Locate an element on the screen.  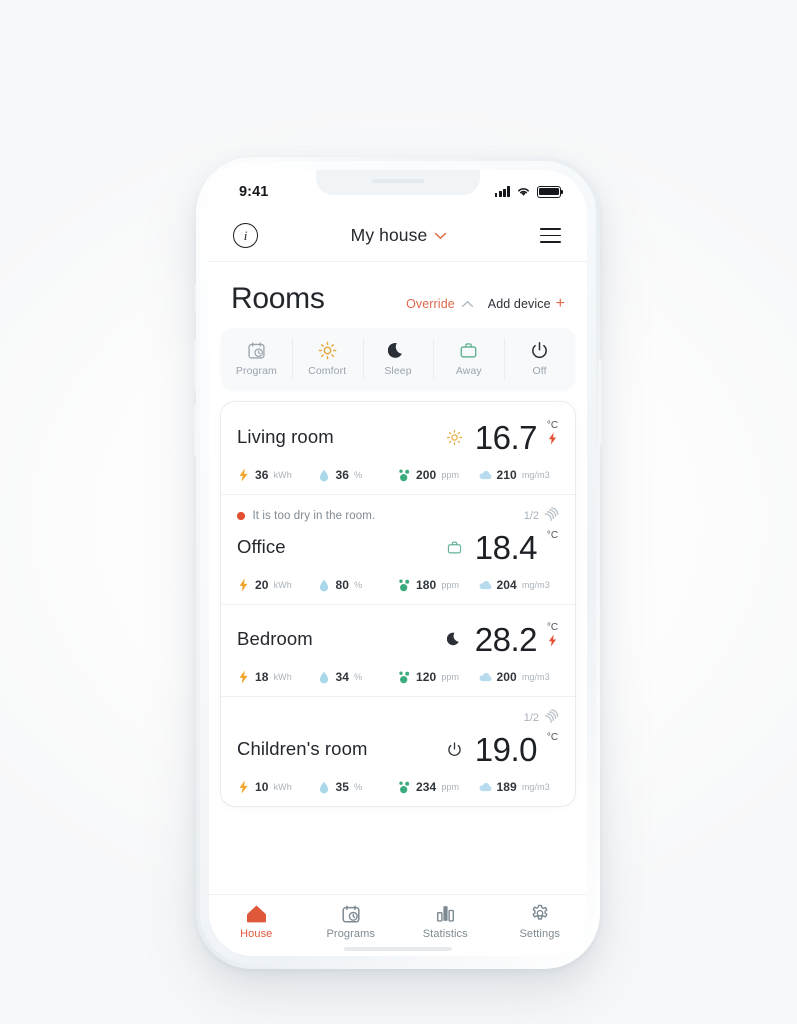
room-name: Living room is located at coordinates (285, 436).